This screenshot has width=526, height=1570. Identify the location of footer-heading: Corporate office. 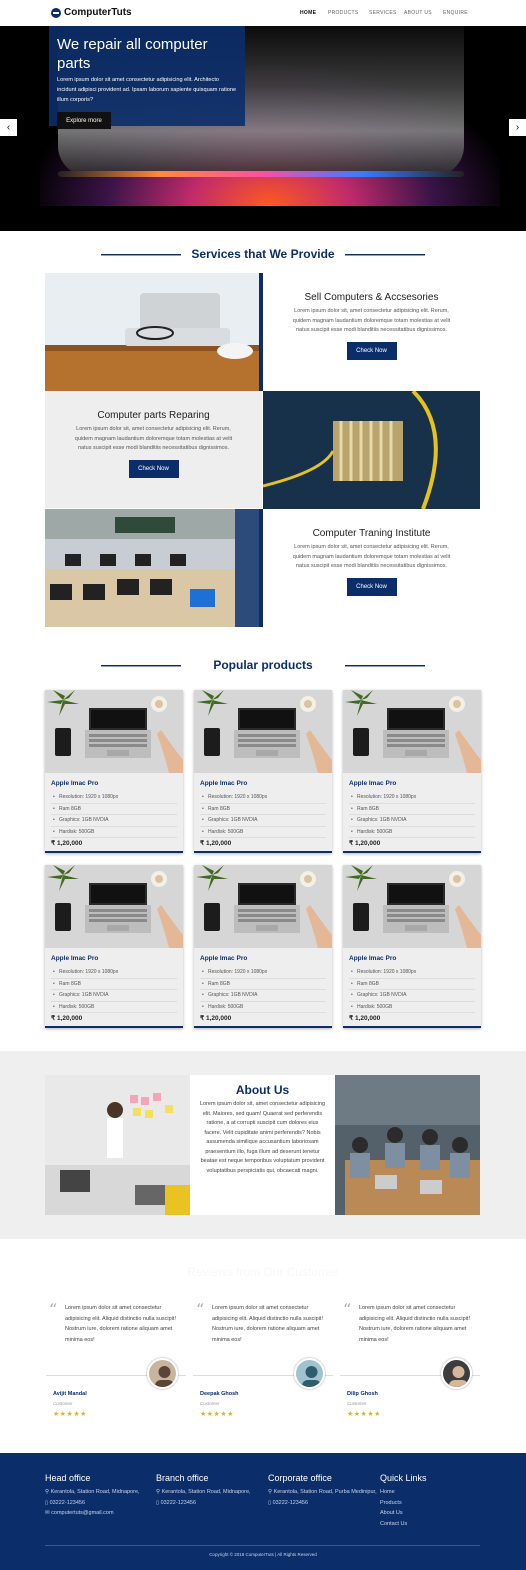
(300, 1478).